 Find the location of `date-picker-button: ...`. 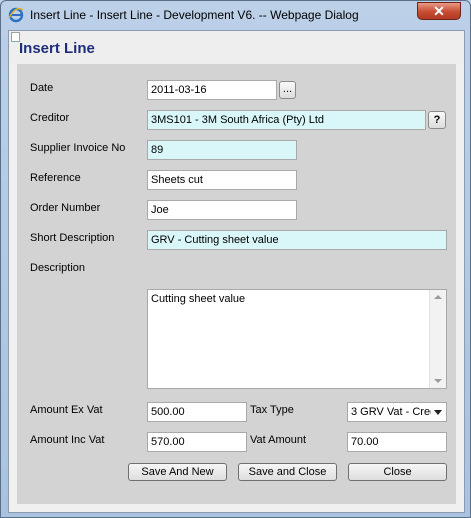

date-picker-button: ... is located at coordinates (287, 90).